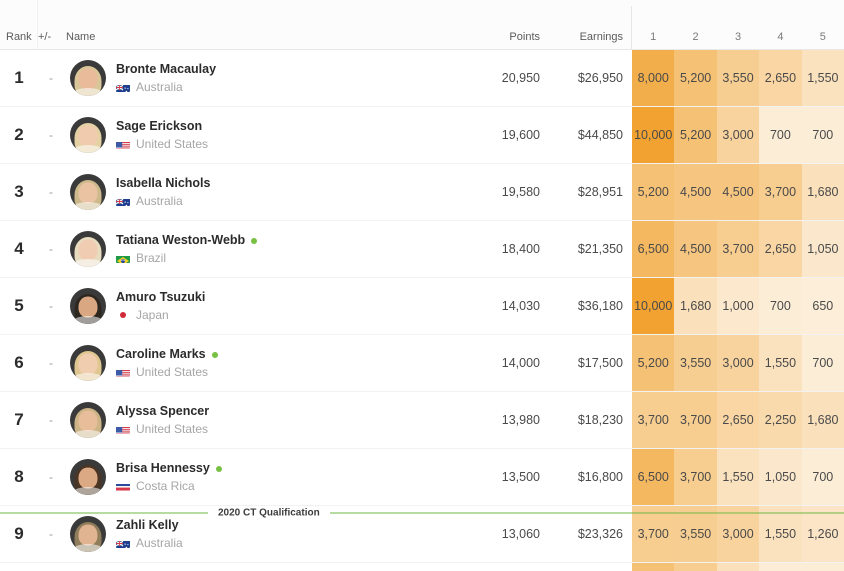 The image size is (844, 571). What do you see at coordinates (822, 37) in the screenshot?
I see `header-event-5: 5` at bounding box center [822, 37].